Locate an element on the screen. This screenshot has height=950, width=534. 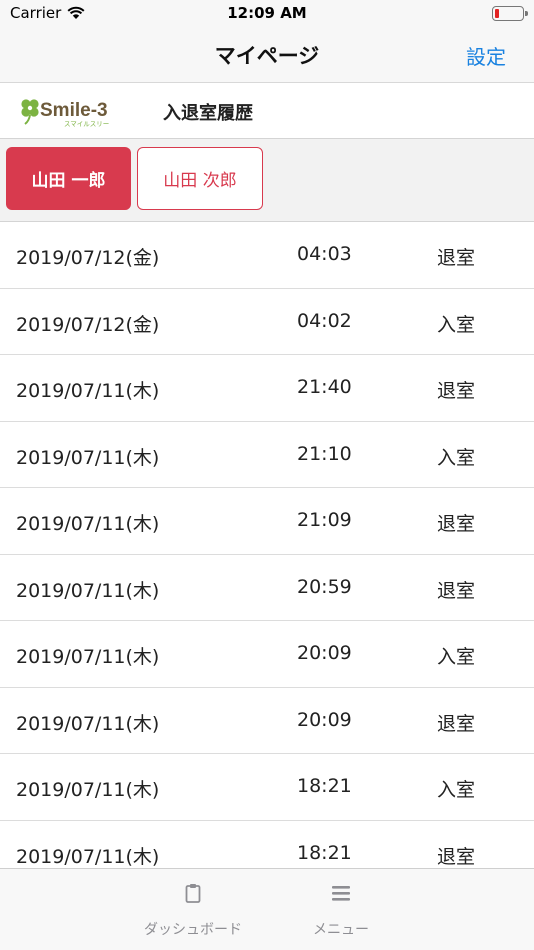
tab-dashboard-label: ダッシュボード is located at coordinates (193, 930).